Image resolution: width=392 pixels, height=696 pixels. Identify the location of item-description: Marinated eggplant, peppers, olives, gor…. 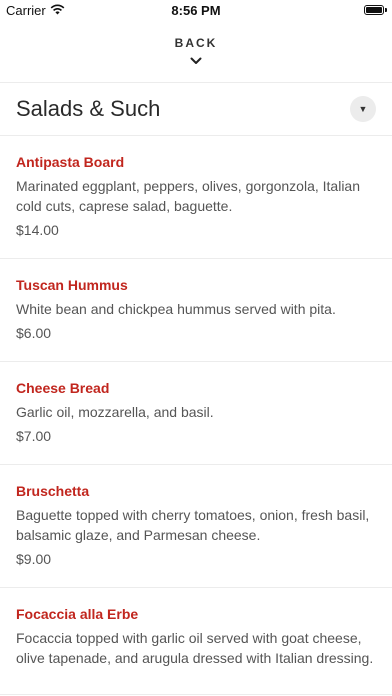
(188, 196).